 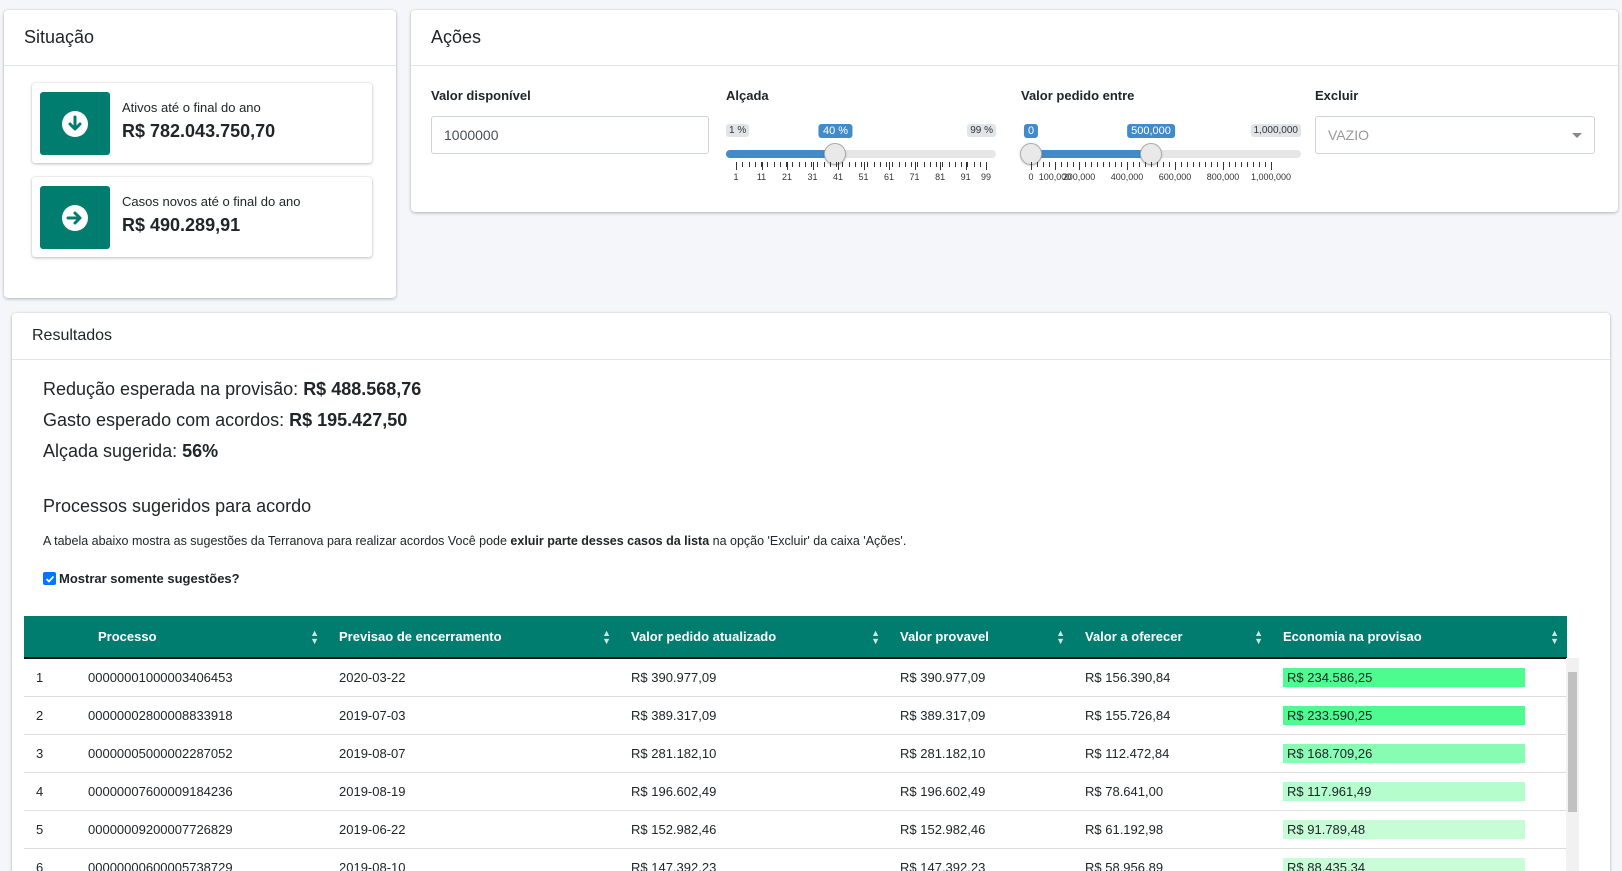 I want to click on checkbox-label: Mostrar somente sugestões?, so click(x=149, y=578).